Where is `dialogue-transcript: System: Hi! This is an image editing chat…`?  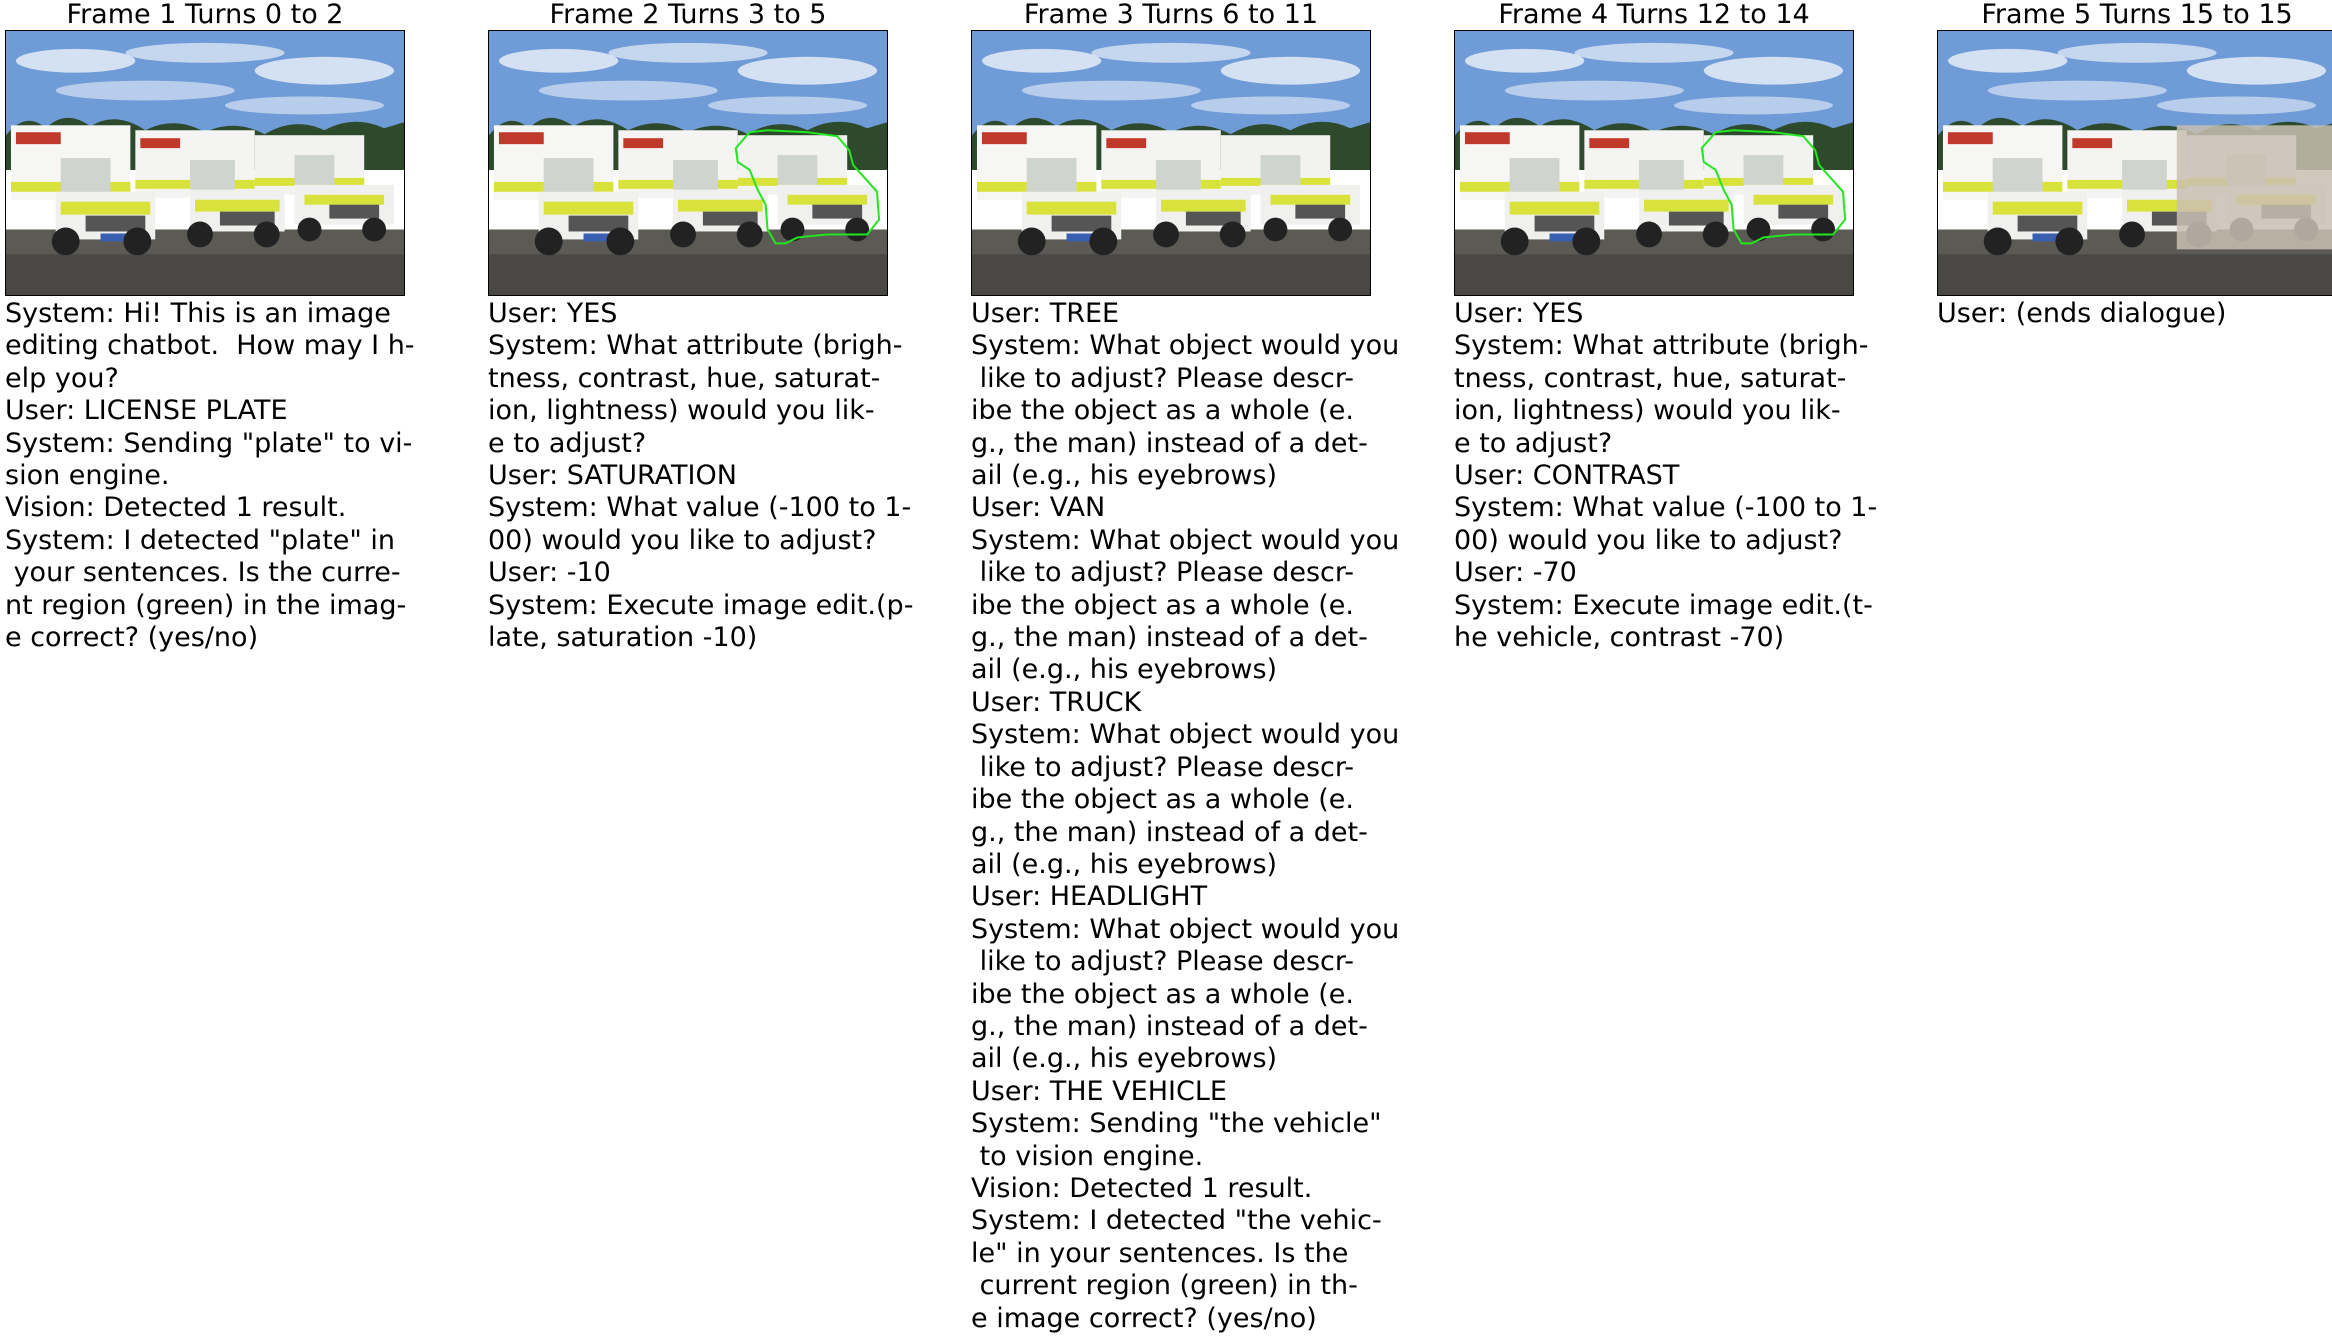 dialogue-transcript: System: Hi! This is an image editing chat… is located at coordinates (240, 476).